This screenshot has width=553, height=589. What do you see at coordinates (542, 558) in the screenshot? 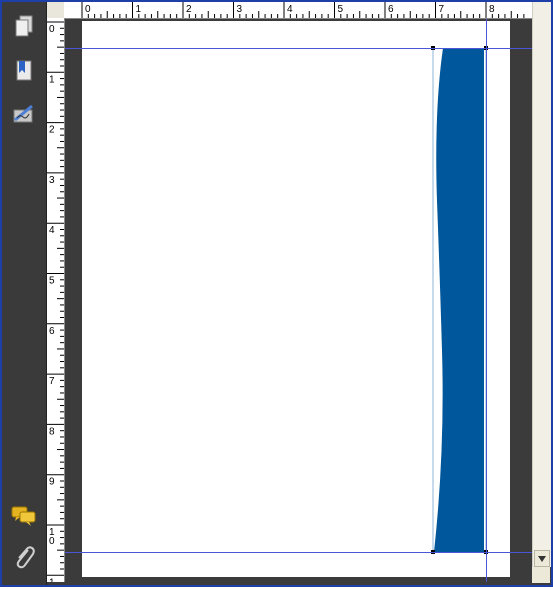
I see `scroll-down-button` at bounding box center [542, 558].